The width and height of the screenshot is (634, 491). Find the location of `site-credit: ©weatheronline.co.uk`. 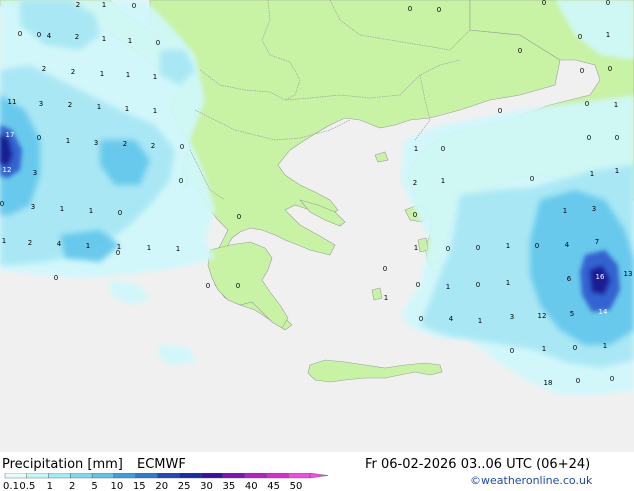

site-credit: ©weatheronline.co.uk is located at coordinates (531, 480).